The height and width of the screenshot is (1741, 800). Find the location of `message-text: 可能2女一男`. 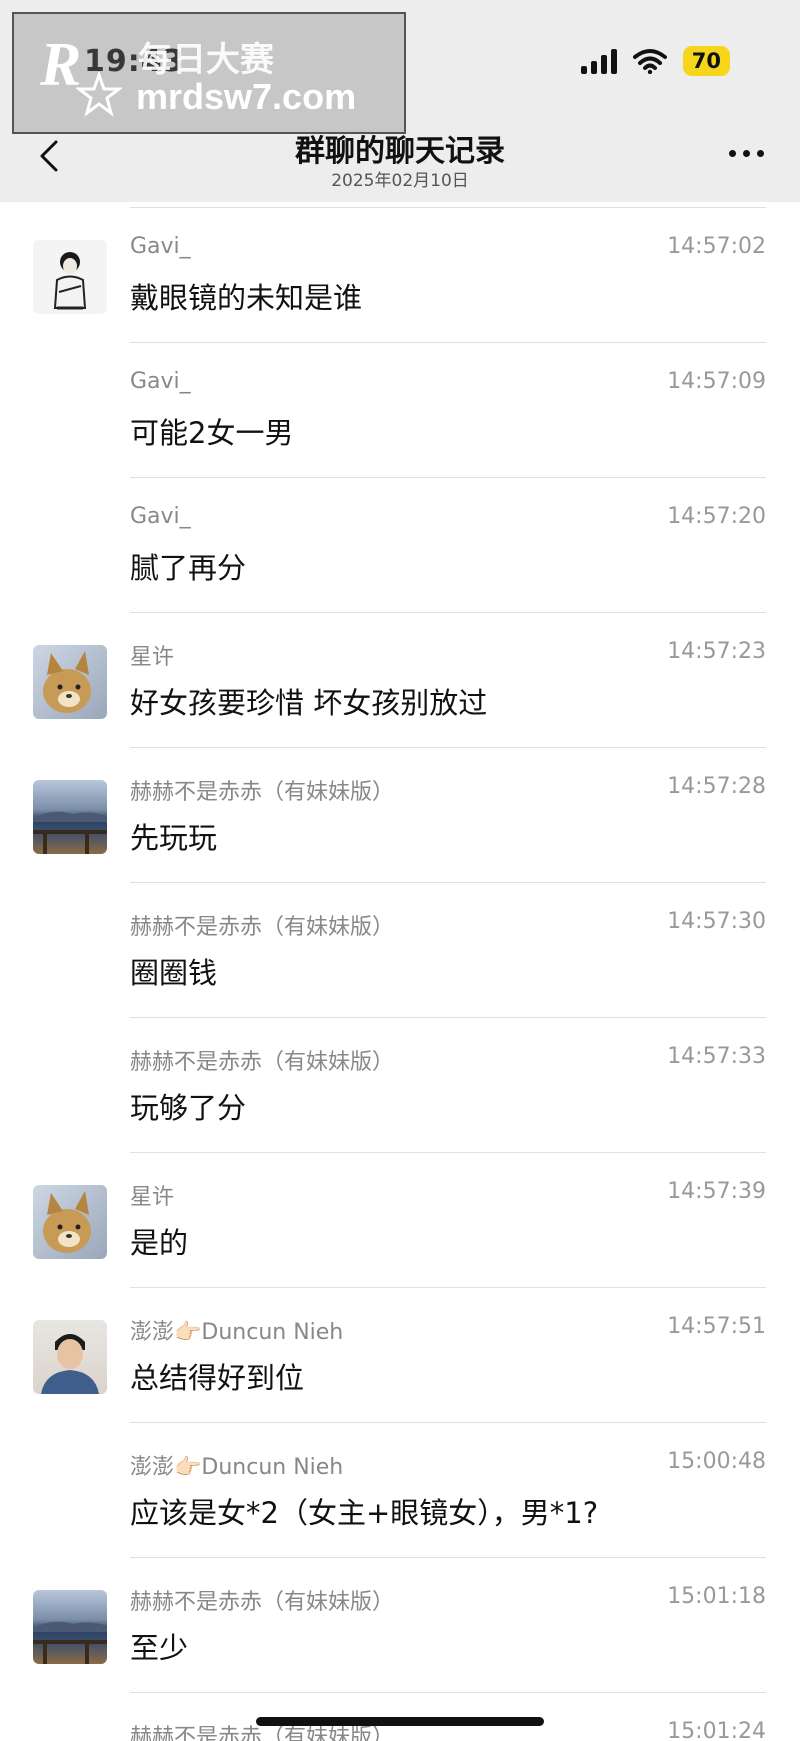

message-text: 可能2女一男 is located at coordinates (212, 433).